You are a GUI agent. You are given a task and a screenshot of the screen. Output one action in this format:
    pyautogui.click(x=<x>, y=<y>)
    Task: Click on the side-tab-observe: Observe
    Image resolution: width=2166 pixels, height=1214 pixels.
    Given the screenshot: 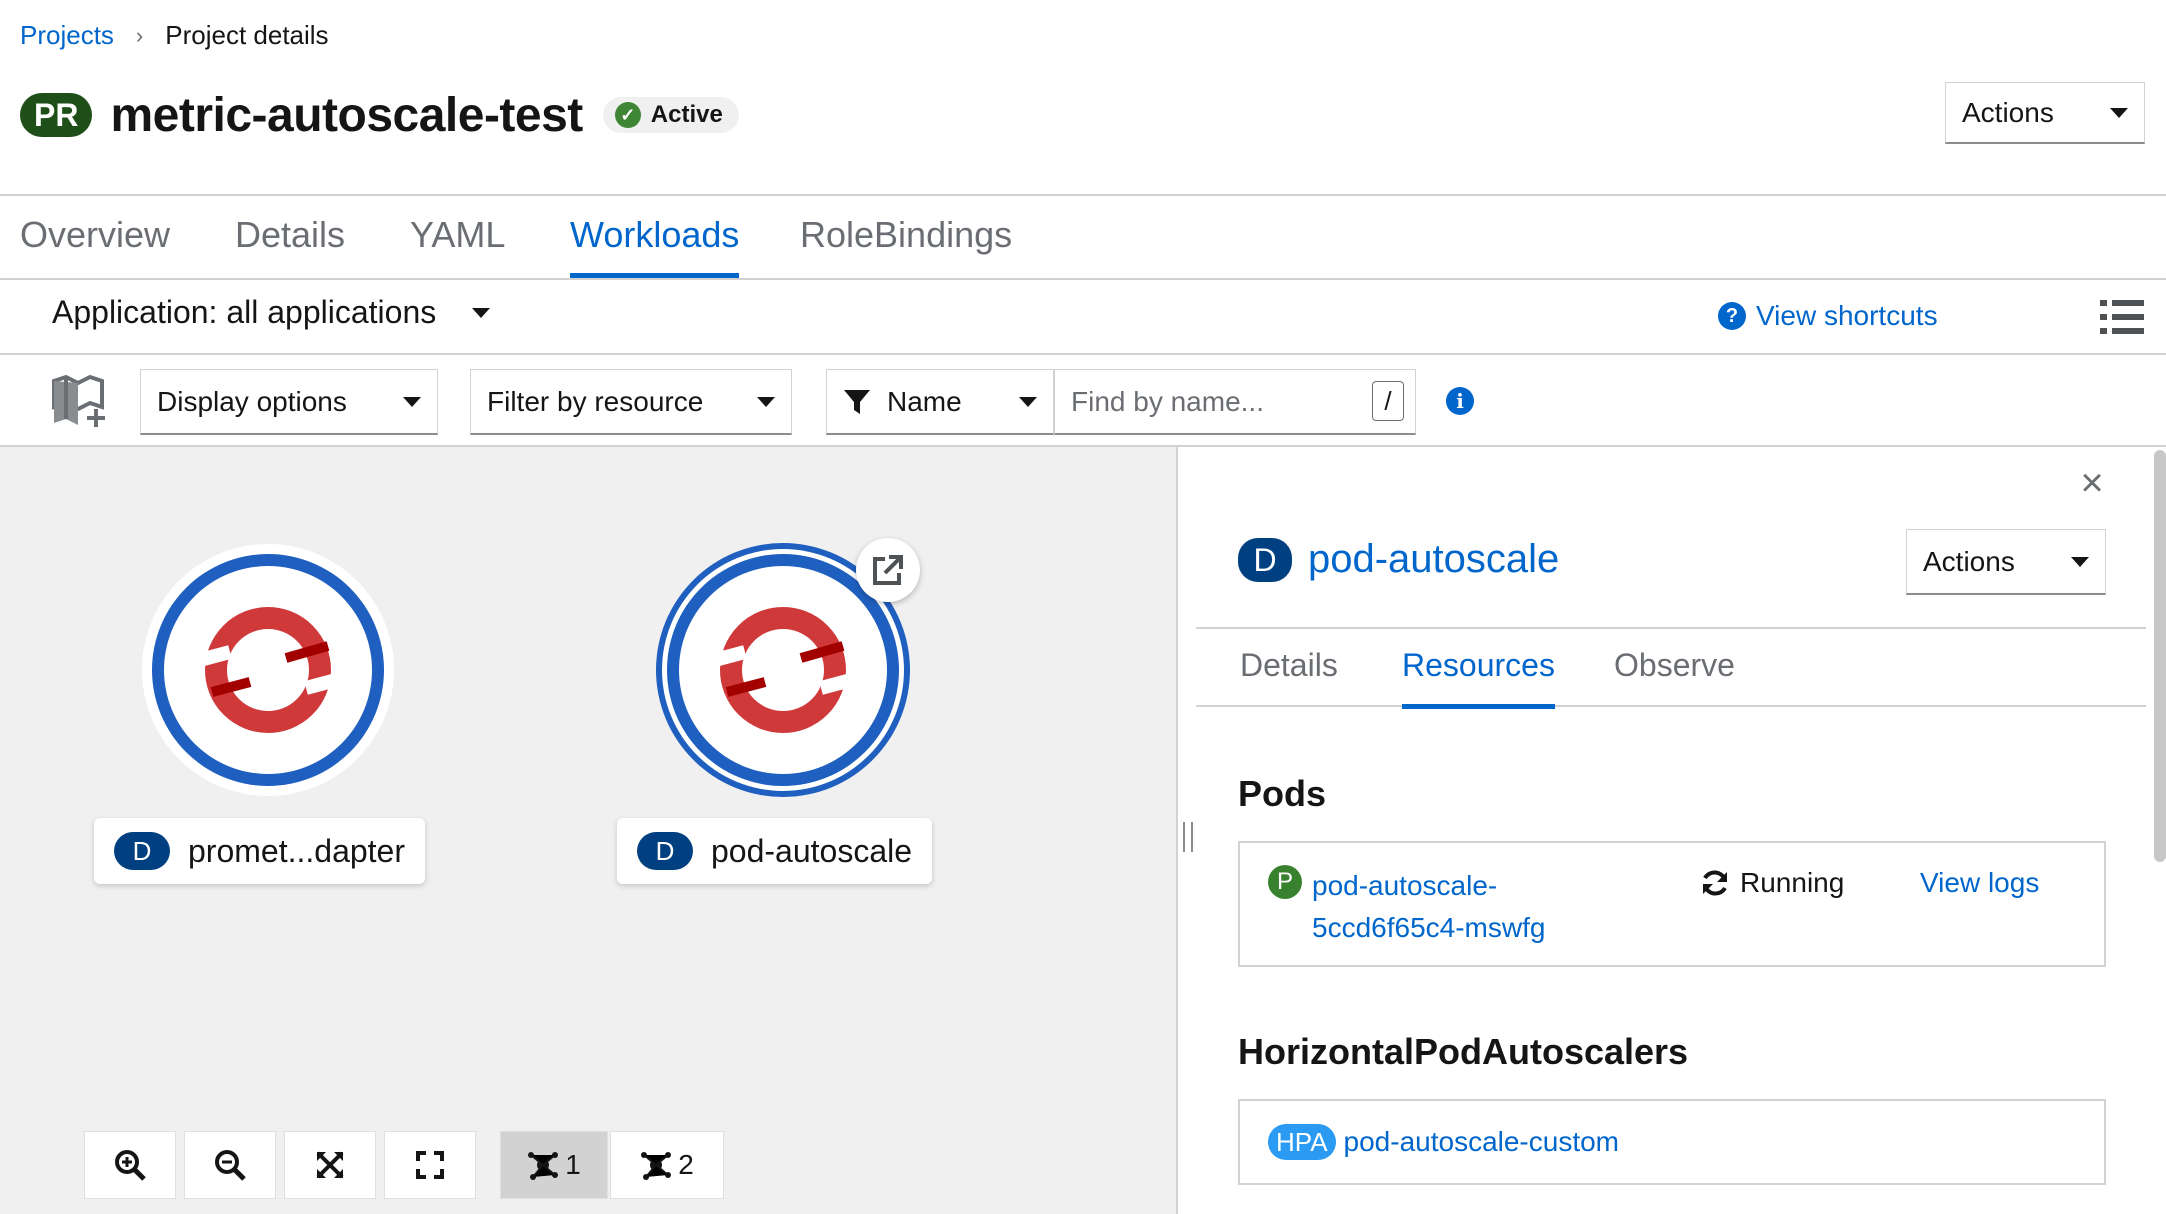 What is the action you would take?
    pyautogui.click(x=1674, y=678)
    